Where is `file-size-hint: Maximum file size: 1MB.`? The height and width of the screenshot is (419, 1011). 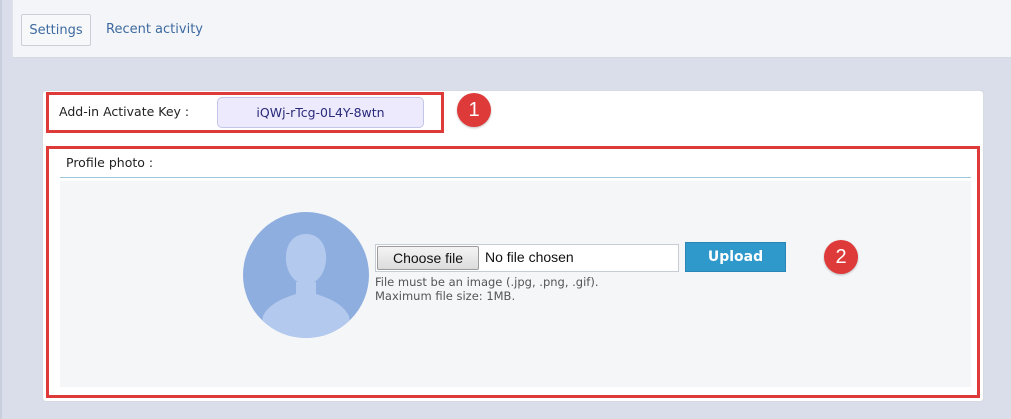 file-size-hint: Maximum file size: 1MB. is located at coordinates (445, 296).